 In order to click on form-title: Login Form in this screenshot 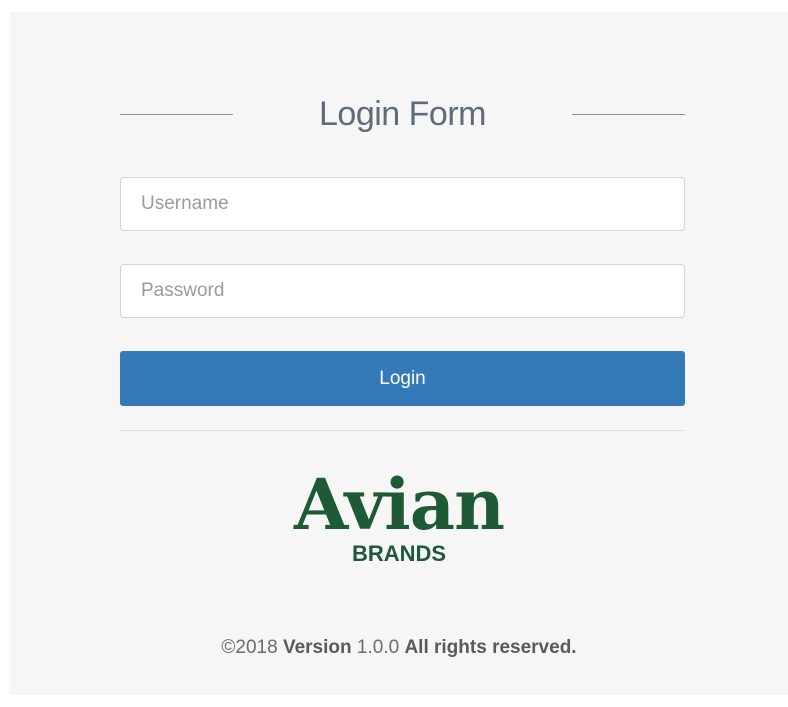, I will do `click(402, 113)`.